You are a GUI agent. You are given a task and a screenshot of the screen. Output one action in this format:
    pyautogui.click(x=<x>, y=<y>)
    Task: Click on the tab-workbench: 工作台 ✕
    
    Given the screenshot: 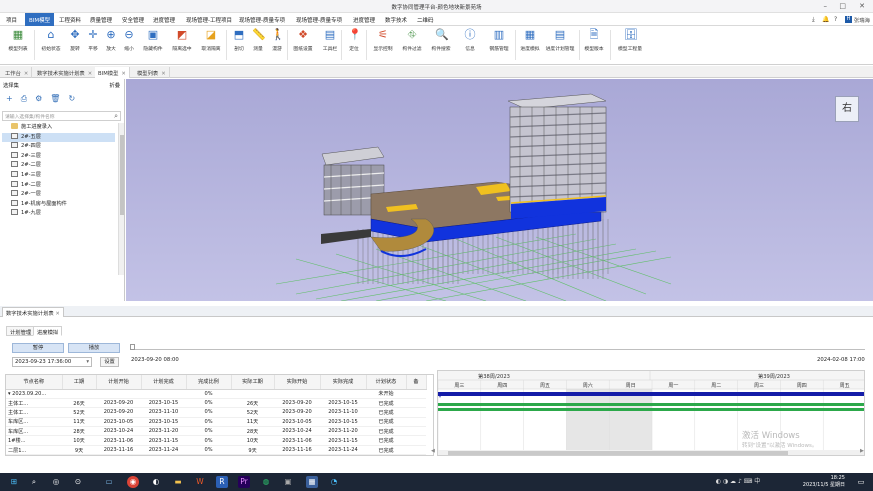 What is the action you would take?
    pyautogui.click(x=17, y=72)
    